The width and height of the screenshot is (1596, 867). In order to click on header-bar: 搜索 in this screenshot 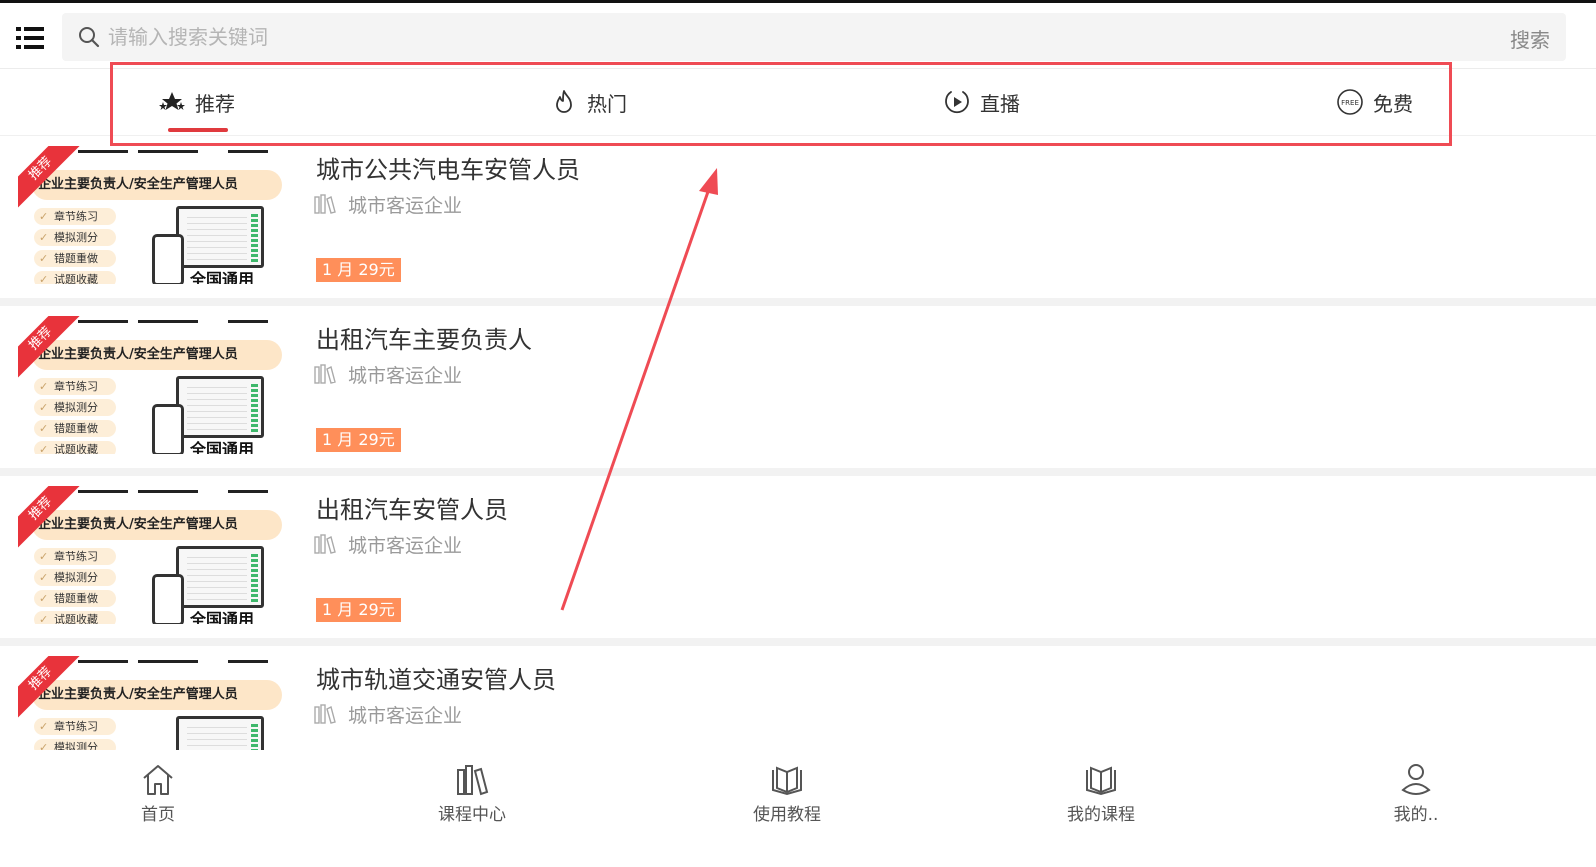, I will do `click(798, 36)`.